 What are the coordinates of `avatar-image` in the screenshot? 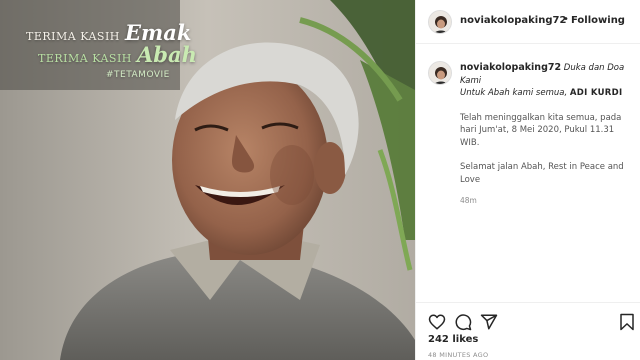 It's located at (440, 22).